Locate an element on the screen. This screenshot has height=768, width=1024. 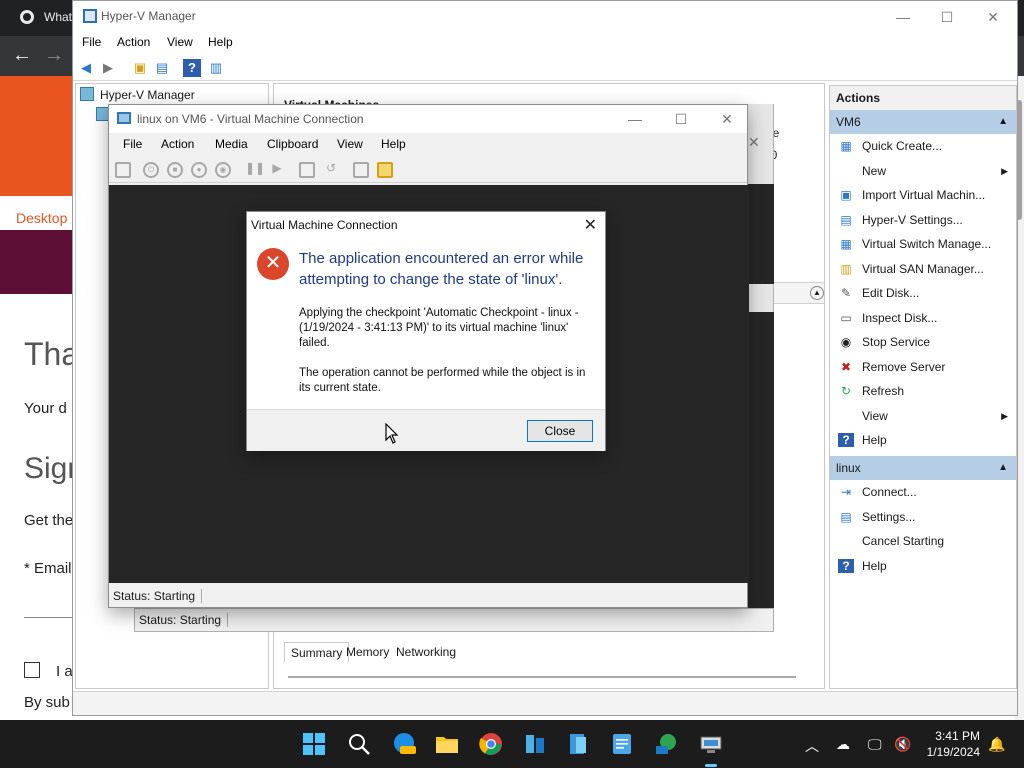
start-icon: ⏻ is located at coordinates (151, 170).